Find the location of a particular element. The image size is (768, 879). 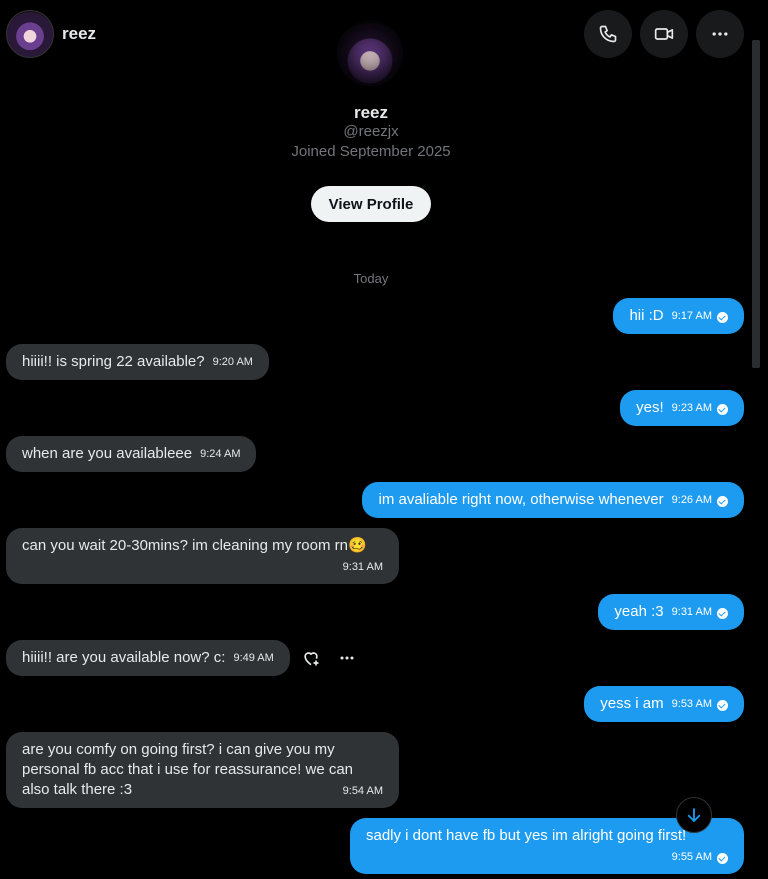

add-reaction-icon is located at coordinates (311, 658).